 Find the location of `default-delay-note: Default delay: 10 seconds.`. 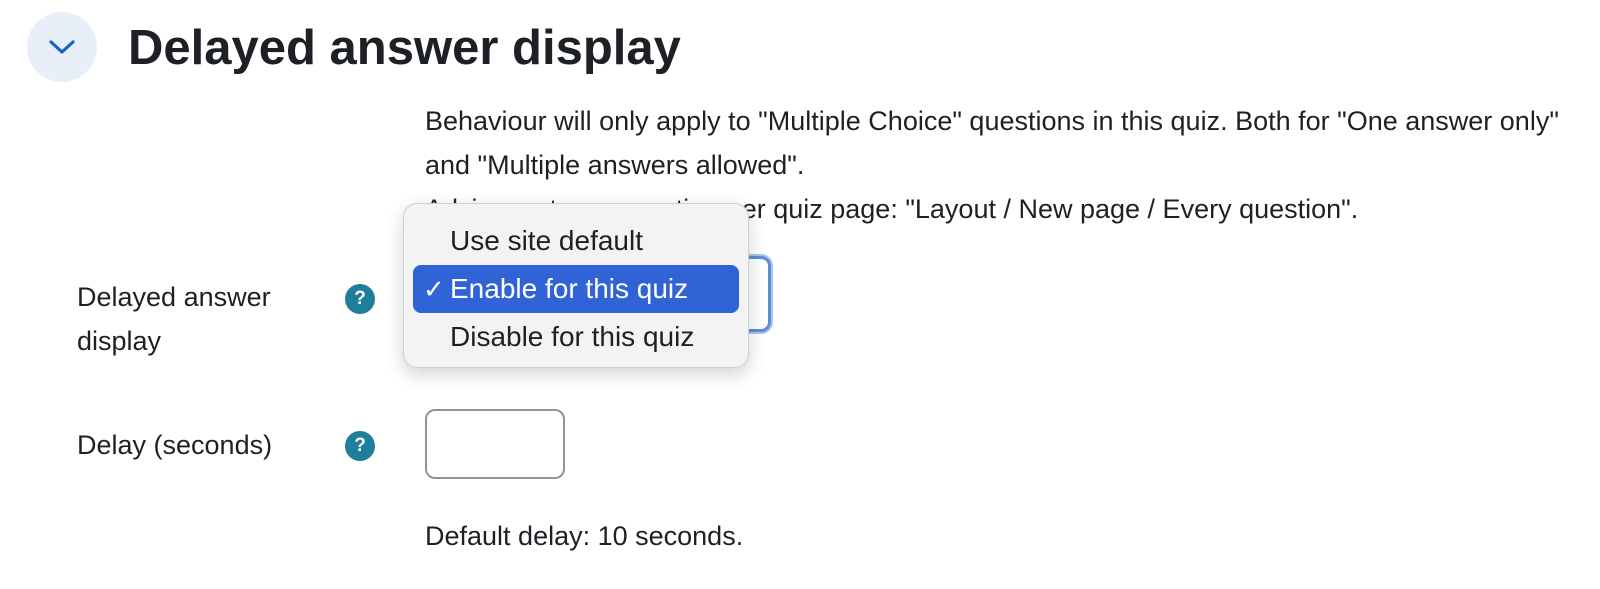

default-delay-note: Default delay: 10 seconds. is located at coordinates (584, 536).